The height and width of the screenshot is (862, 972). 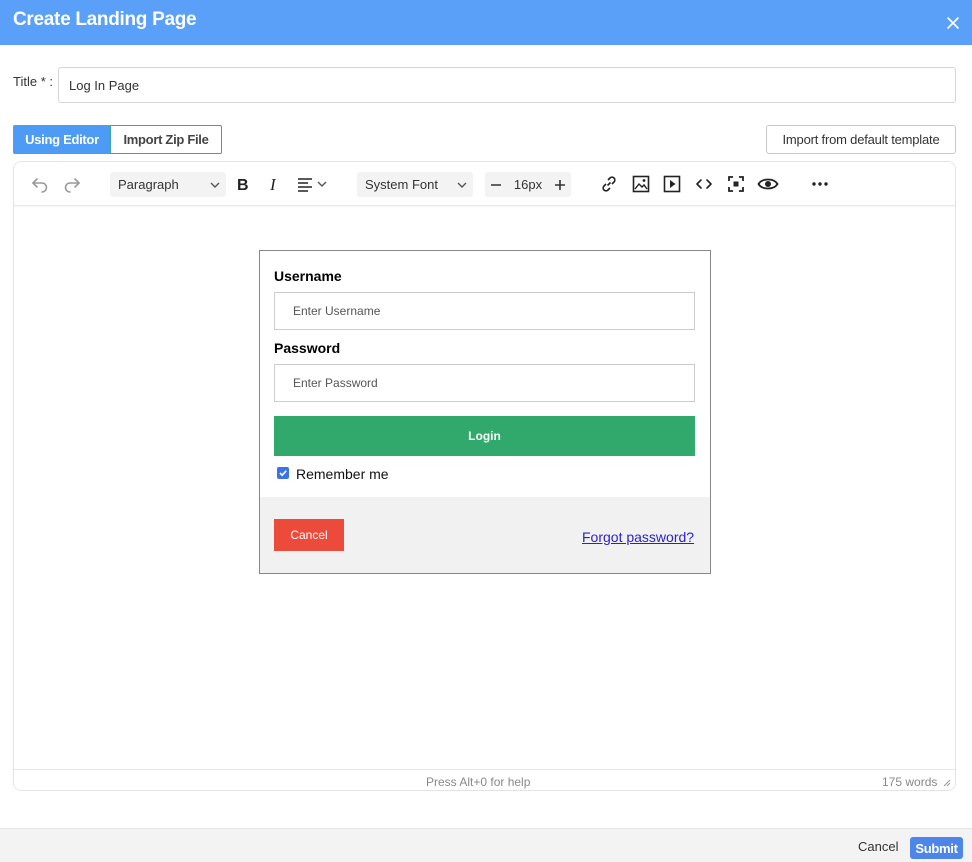 I want to click on preview-button, so click(x=768, y=184).